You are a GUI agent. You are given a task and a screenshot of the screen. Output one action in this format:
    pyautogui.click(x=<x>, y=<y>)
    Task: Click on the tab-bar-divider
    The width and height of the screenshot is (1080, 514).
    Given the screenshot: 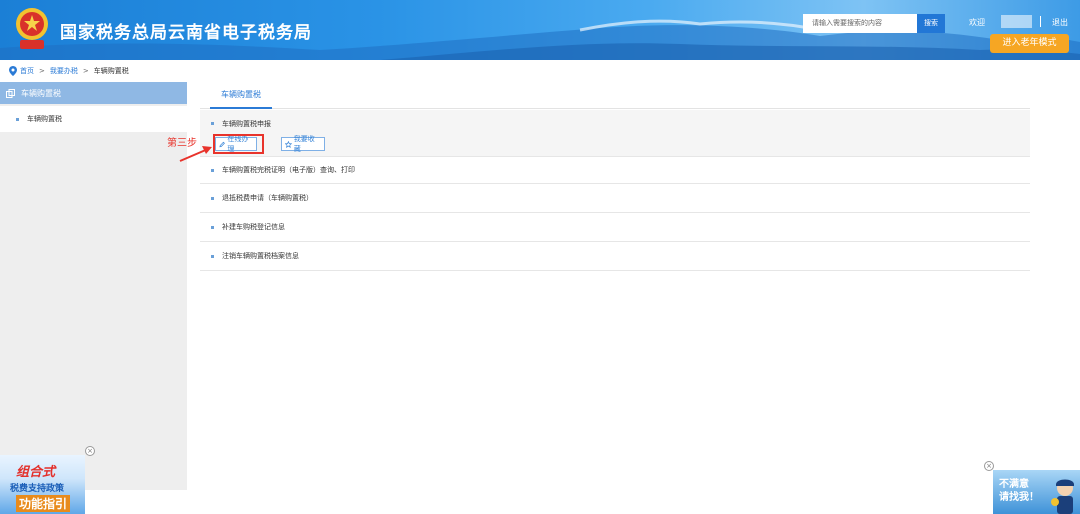 What is the action you would take?
    pyautogui.click(x=615, y=108)
    